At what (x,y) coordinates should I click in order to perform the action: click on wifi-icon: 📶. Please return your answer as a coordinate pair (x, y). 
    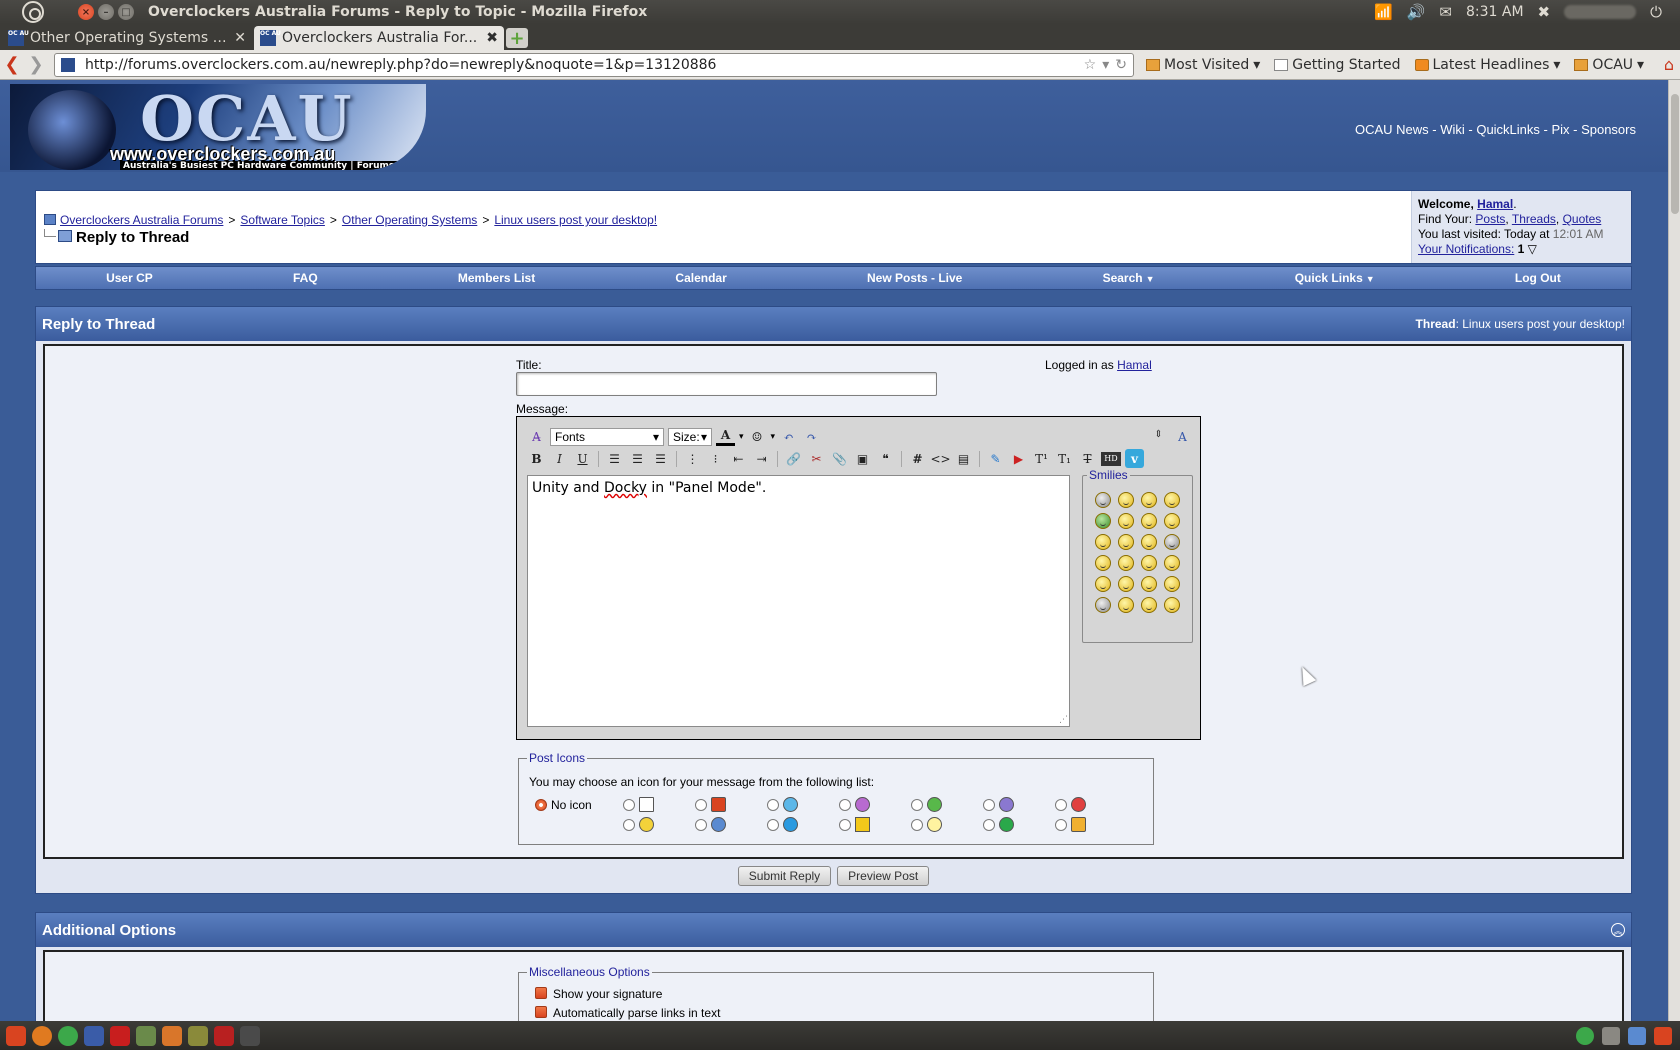
    Looking at the image, I should click on (1383, 12).